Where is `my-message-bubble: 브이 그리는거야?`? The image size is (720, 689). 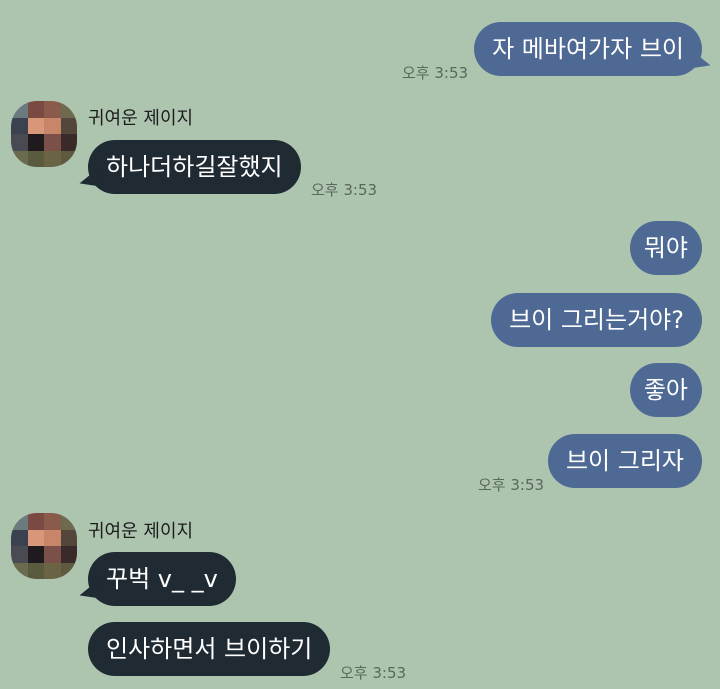 my-message-bubble: 브이 그리는거야? is located at coordinates (596, 320).